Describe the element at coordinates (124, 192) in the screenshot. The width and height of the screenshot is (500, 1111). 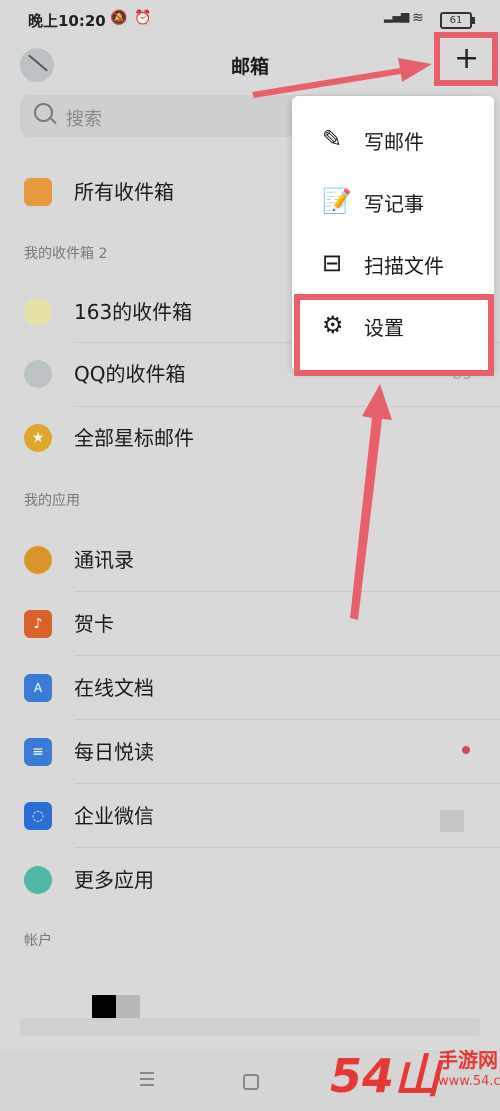
I see `list-item-label: 所有收件箱` at that location.